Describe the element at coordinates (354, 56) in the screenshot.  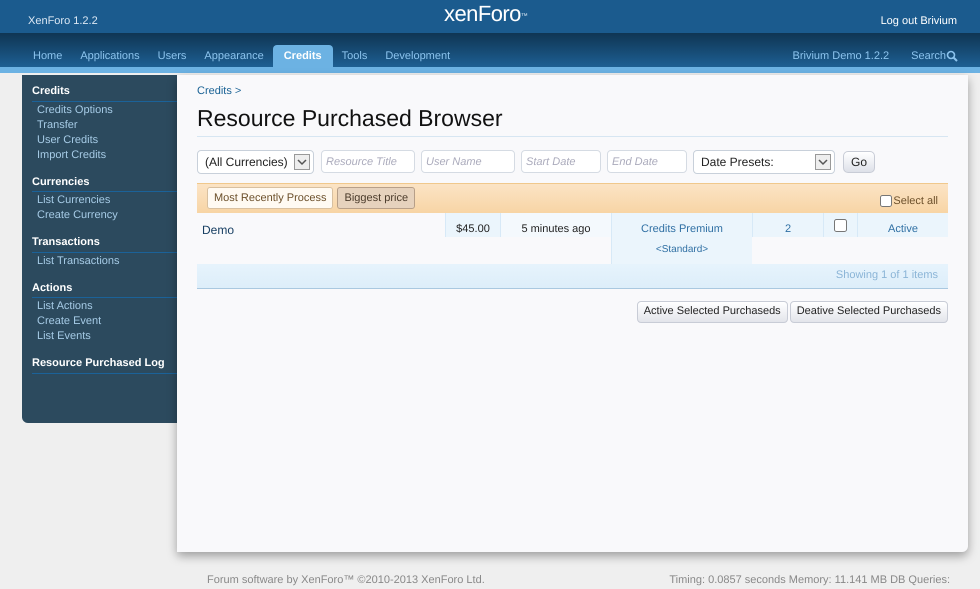
I see `nav-tab: Tools` at that location.